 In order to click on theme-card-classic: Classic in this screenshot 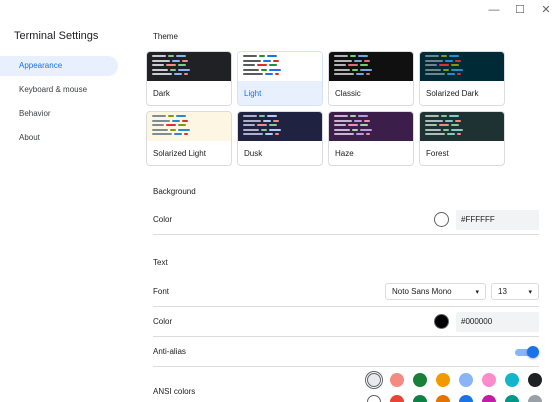, I will do `click(371, 78)`.